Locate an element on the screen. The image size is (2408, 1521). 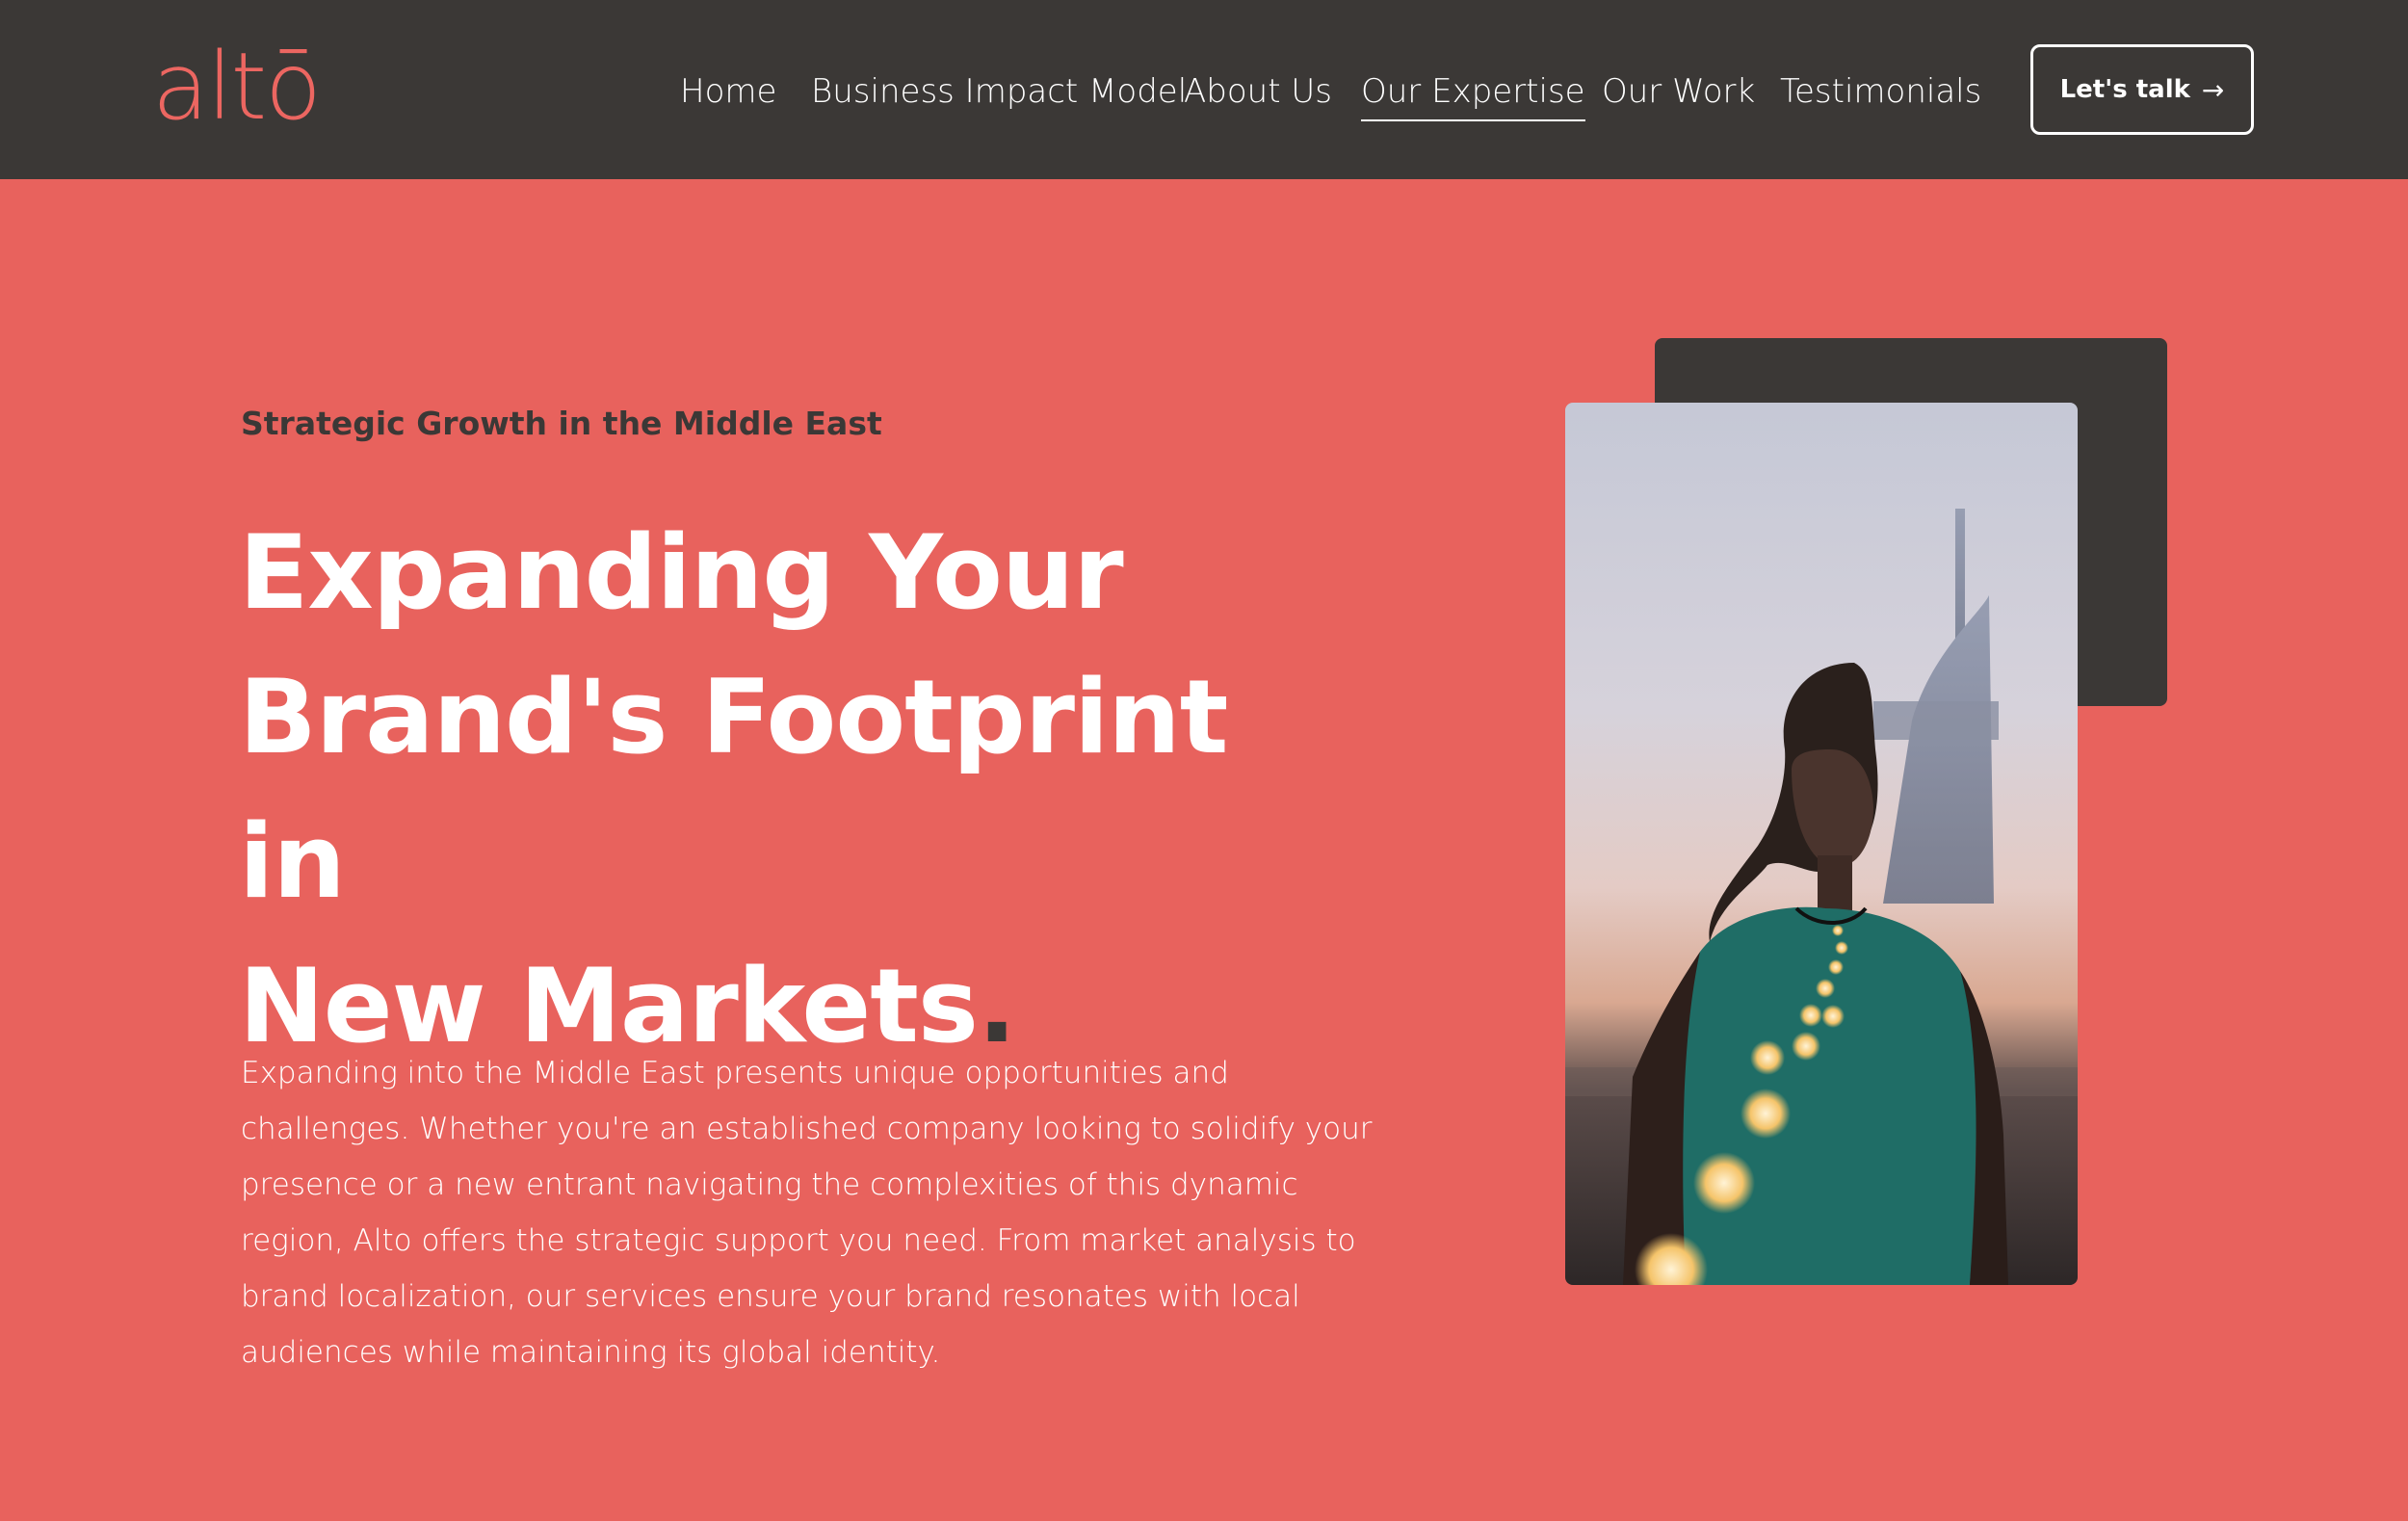
hero-photo is located at coordinates (1821, 844).